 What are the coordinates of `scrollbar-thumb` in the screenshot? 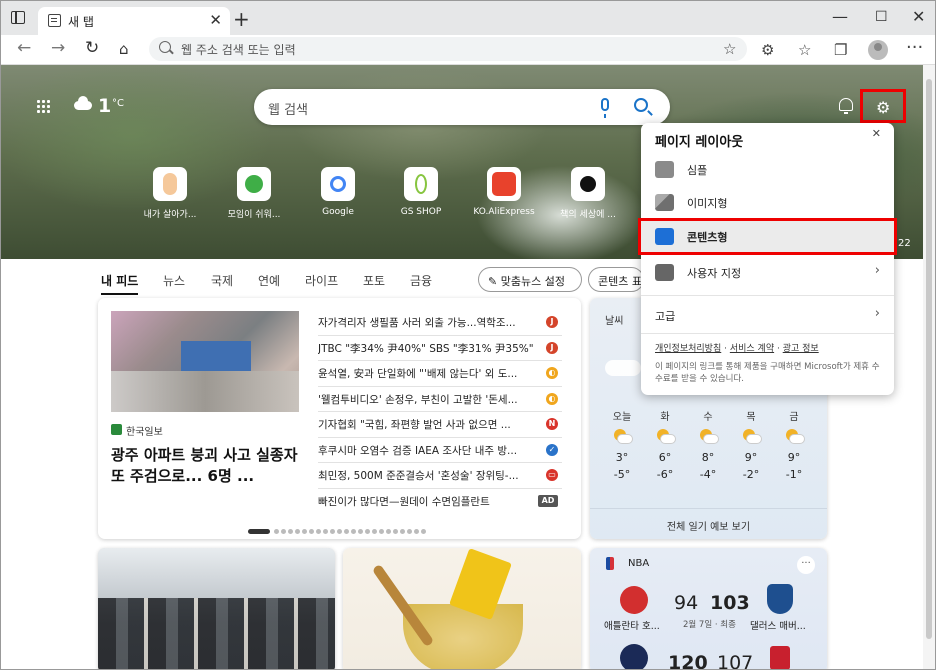 It's located at (929, 359).